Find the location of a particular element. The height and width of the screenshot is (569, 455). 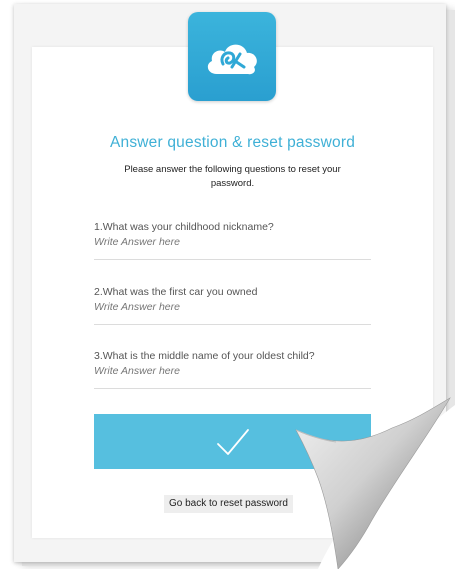

question-2-label: 2.What was the first car you owned is located at coordinates (176, 292).